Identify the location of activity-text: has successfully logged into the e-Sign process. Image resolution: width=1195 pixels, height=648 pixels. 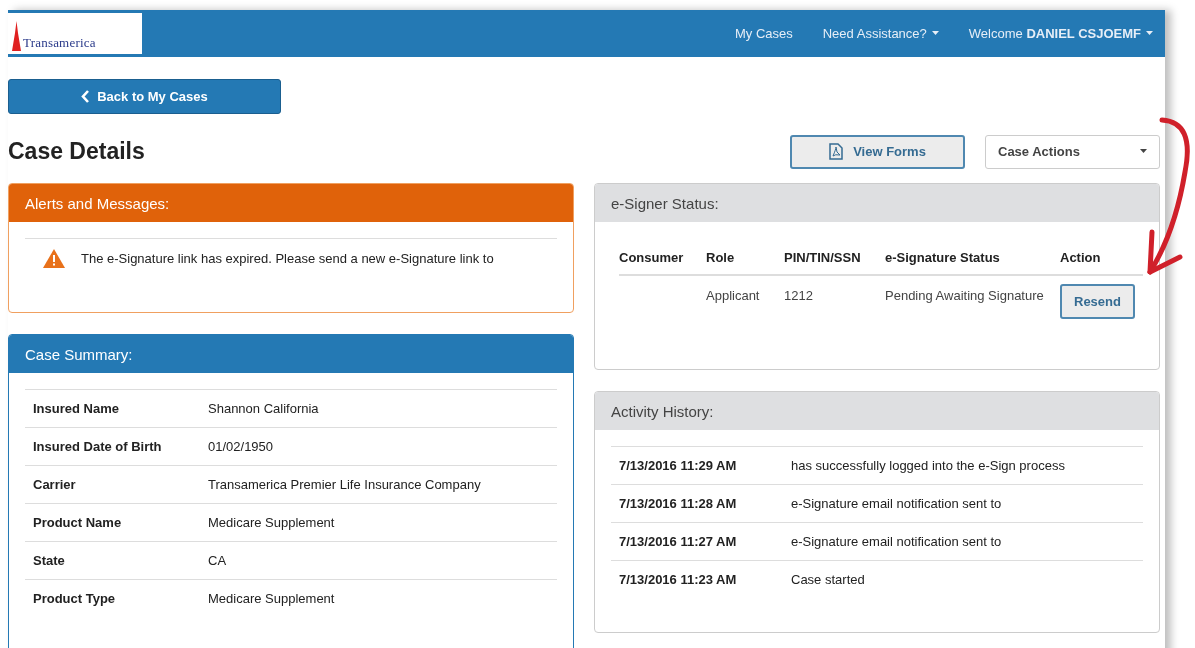
(928, 465).